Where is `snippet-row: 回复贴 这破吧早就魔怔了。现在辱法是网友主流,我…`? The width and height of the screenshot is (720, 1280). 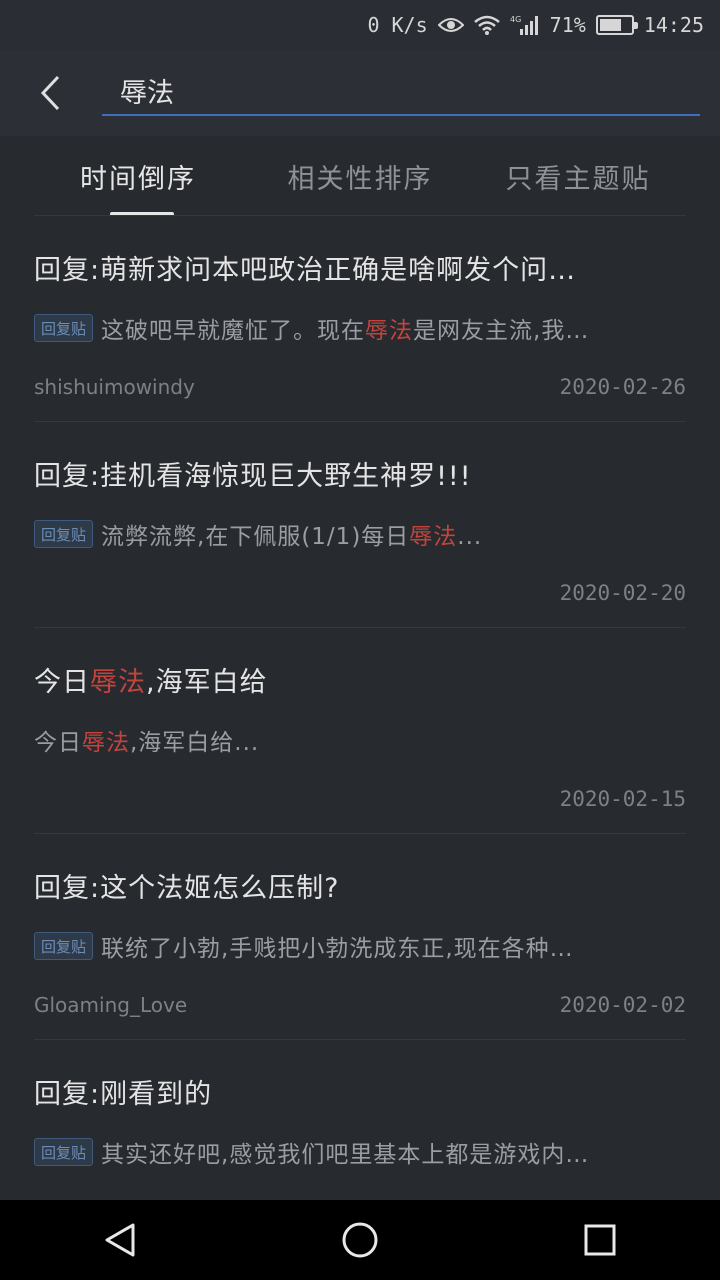
snippet-row: 回复贴 这破吧早就魔怔了。现在辱法是网友主流,我… is located at coordinates (360, 328).